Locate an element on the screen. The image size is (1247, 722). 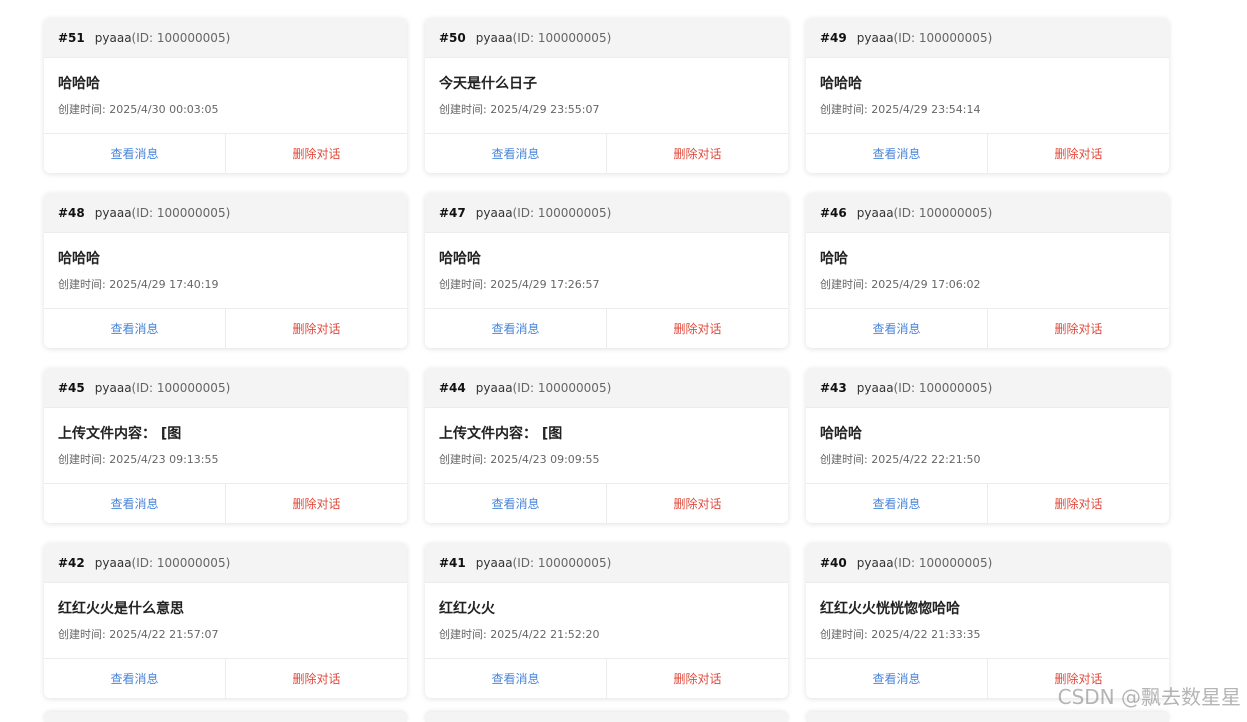
card-body: 哈哈哈 创建时间: 2025/4/30 00:03:05 is located at coordinates (225, 96).